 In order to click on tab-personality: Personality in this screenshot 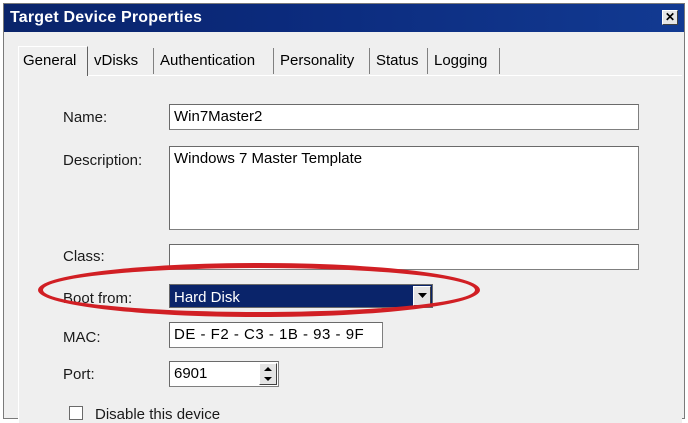, I will do `click(323, 61)`.